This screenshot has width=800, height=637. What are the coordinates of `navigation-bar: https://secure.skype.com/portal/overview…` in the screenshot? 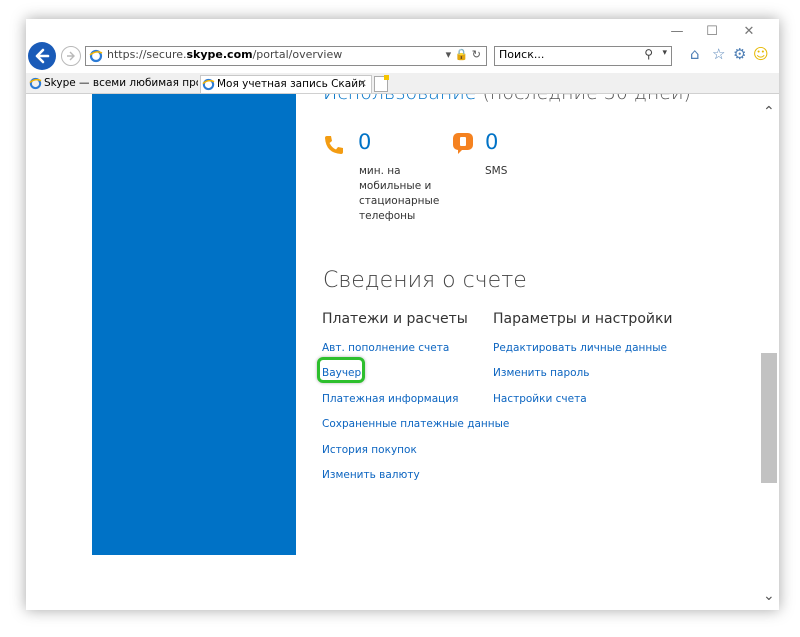 It's located at (402, 57).